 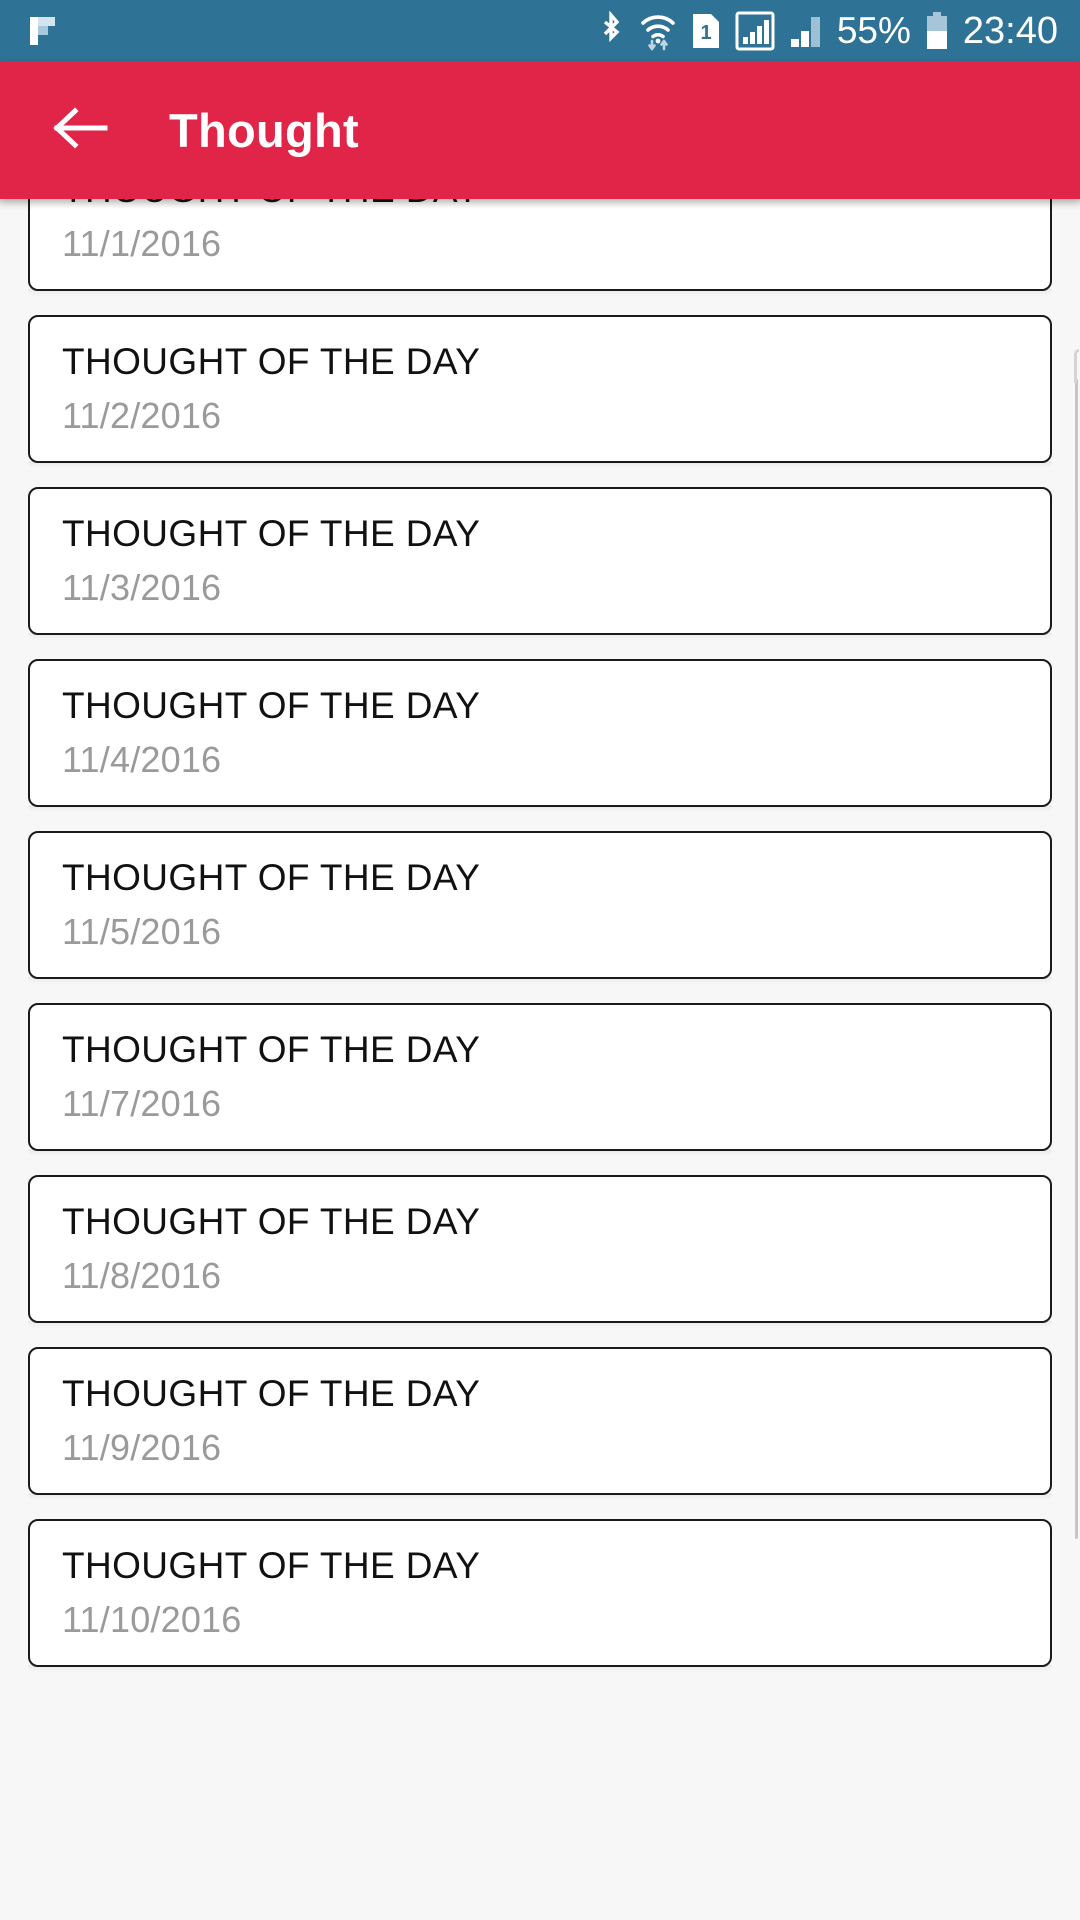 What do you see at coordinates (1010, 30) in the screenshot?
I see `status-bar-clock: 23:40` at bounding box center [1010, 30].